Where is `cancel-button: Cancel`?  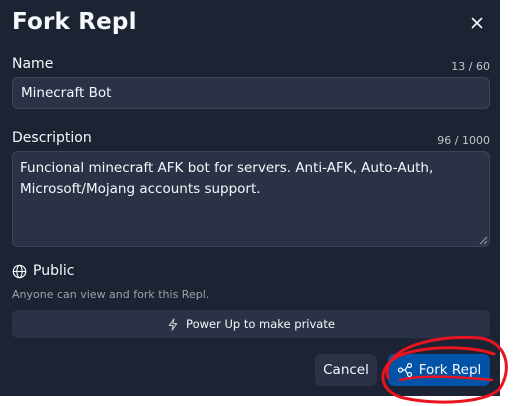 cancel-button: Cancel is located at coordinates (346, 370).